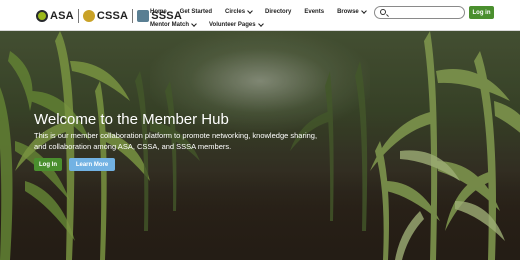  What do you see at coordinates (143, 16) in the screenshot?
I see `sssa-logo-icon` at bounding box center [143, 16].